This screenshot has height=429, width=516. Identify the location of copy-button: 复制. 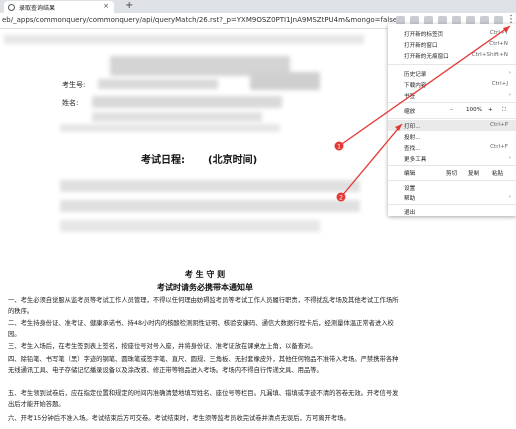
(473, 173).